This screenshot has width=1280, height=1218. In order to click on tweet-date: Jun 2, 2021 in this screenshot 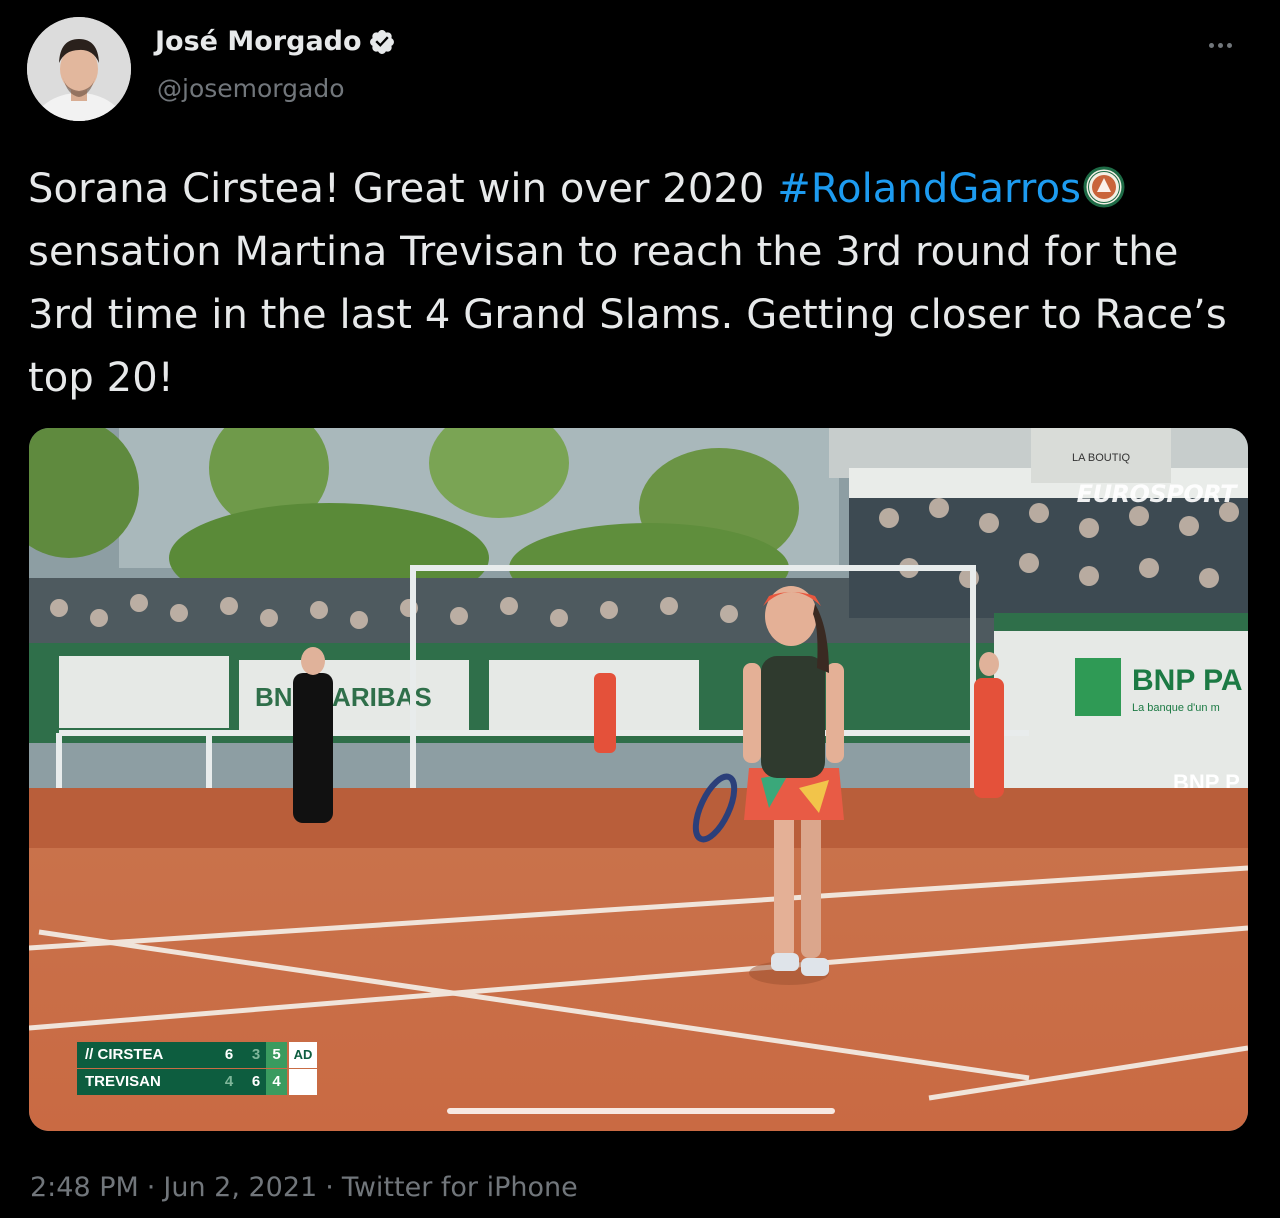, I will do `click(240, 1187)`.